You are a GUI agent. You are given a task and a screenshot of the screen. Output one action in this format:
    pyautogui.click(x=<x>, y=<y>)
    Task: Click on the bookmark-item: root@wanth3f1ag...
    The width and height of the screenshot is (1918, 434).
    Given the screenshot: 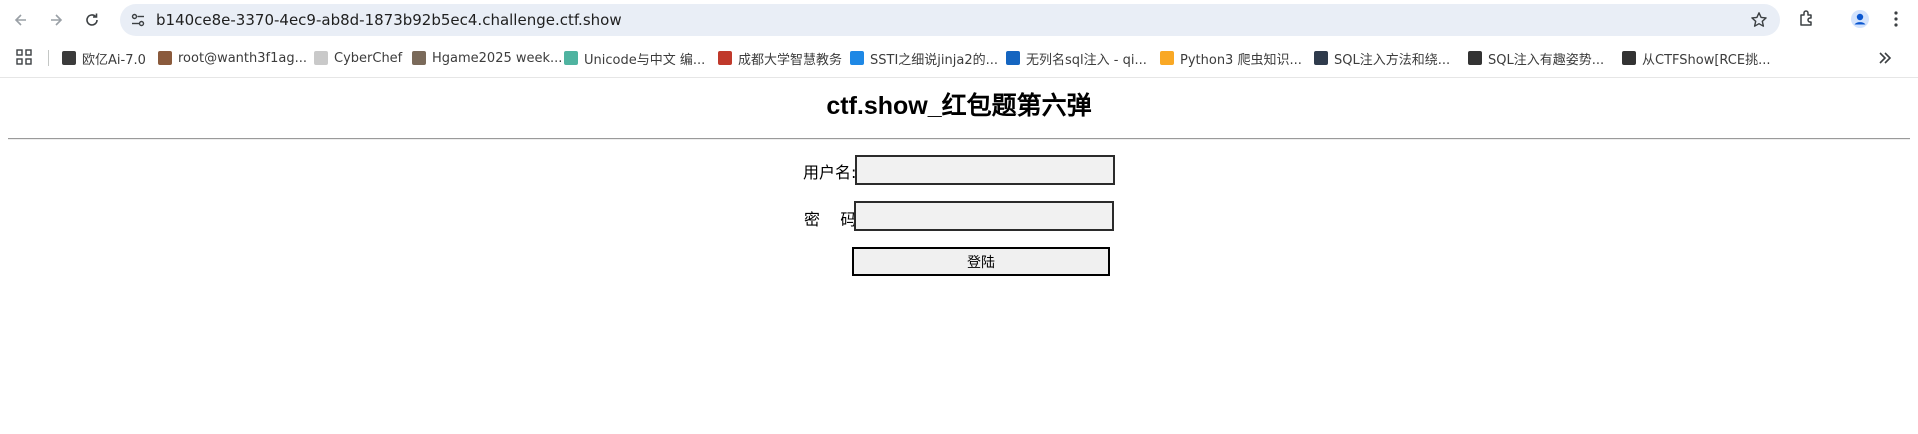 What is the action you would take?
    pyautogui.click(x=232, y=58)
    